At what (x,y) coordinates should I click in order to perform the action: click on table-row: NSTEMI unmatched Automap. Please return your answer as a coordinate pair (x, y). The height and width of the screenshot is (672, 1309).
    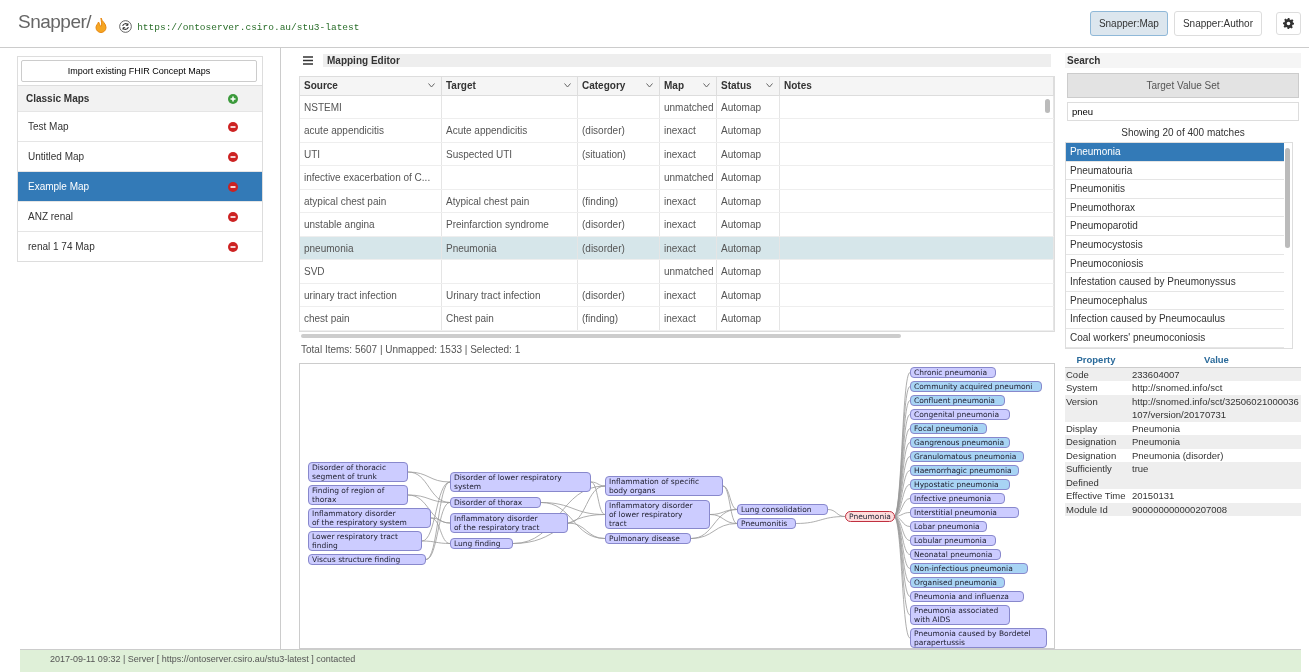
    Looking at the image, I should click on (677, 107).